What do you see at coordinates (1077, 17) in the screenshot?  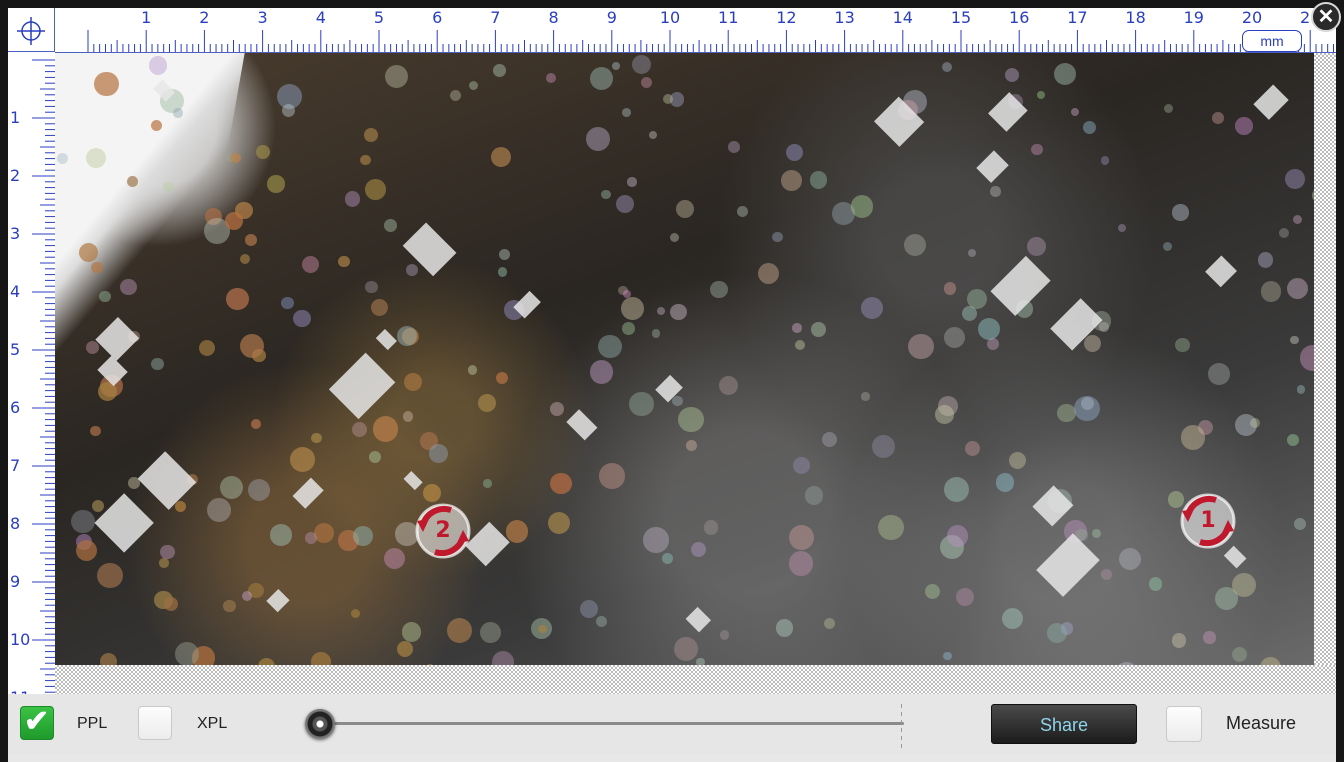 I see `ruler-label-x: 17` at bounding box center [1077, 17].